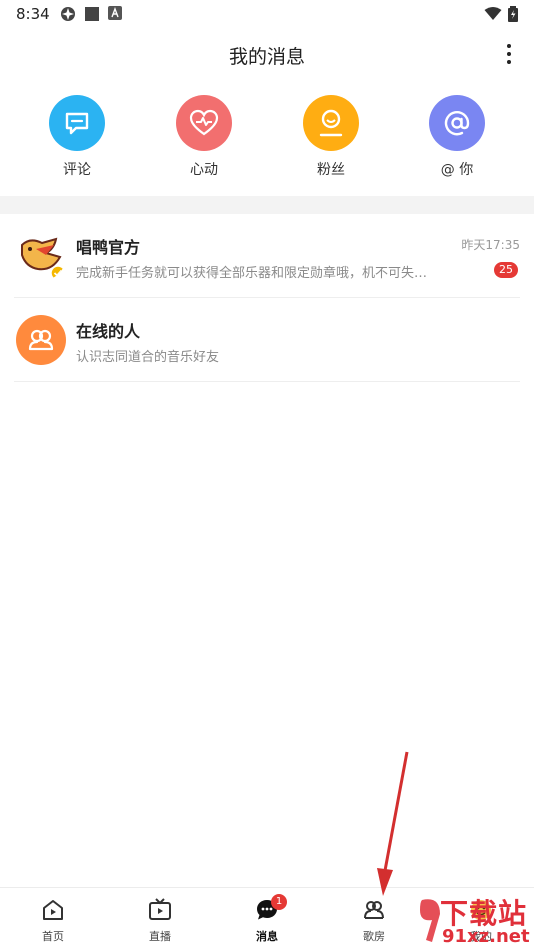 The height and width of the screenshot is (950, 534). I want to click on watermark: 下载站 91xz.net, so click(476, 921).